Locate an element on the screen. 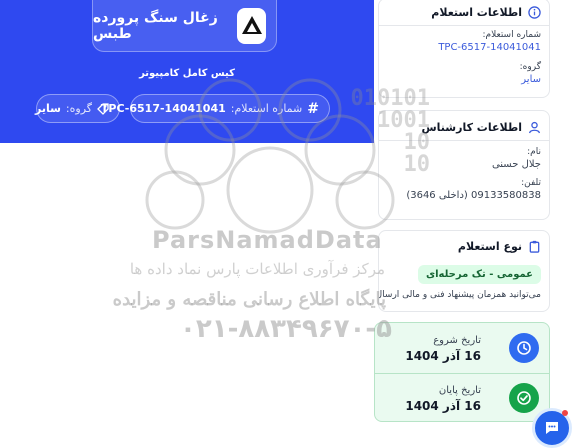 This screenshot has width=576, height=448. expert-phone-value: 09133580838 (داخلی 3646) is located at coordinates (464, 194).